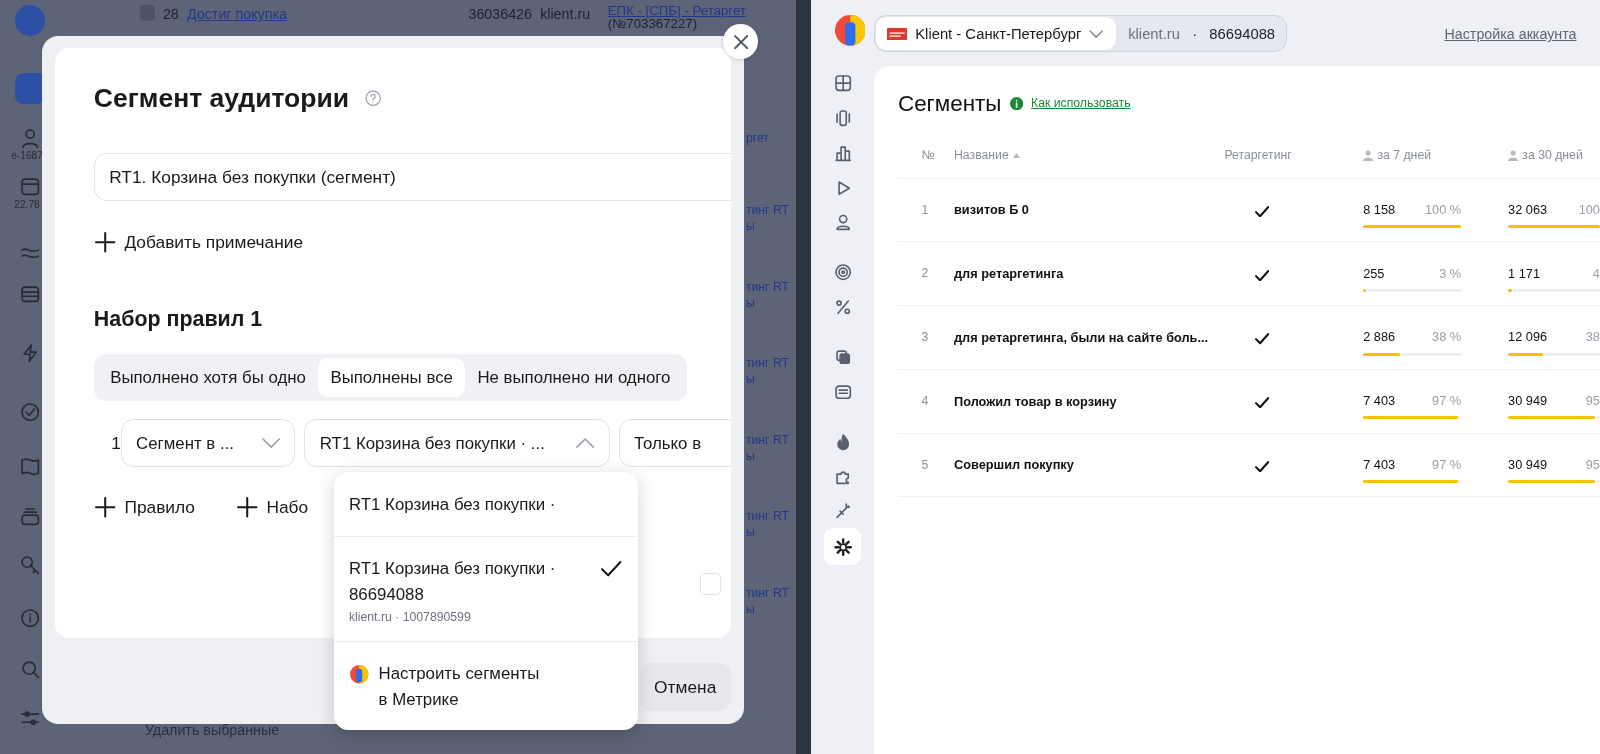 The image size is (1600, 754). Describe the element at coordinates (611, 569) in the screenshot. I see `check-icon` at that location.